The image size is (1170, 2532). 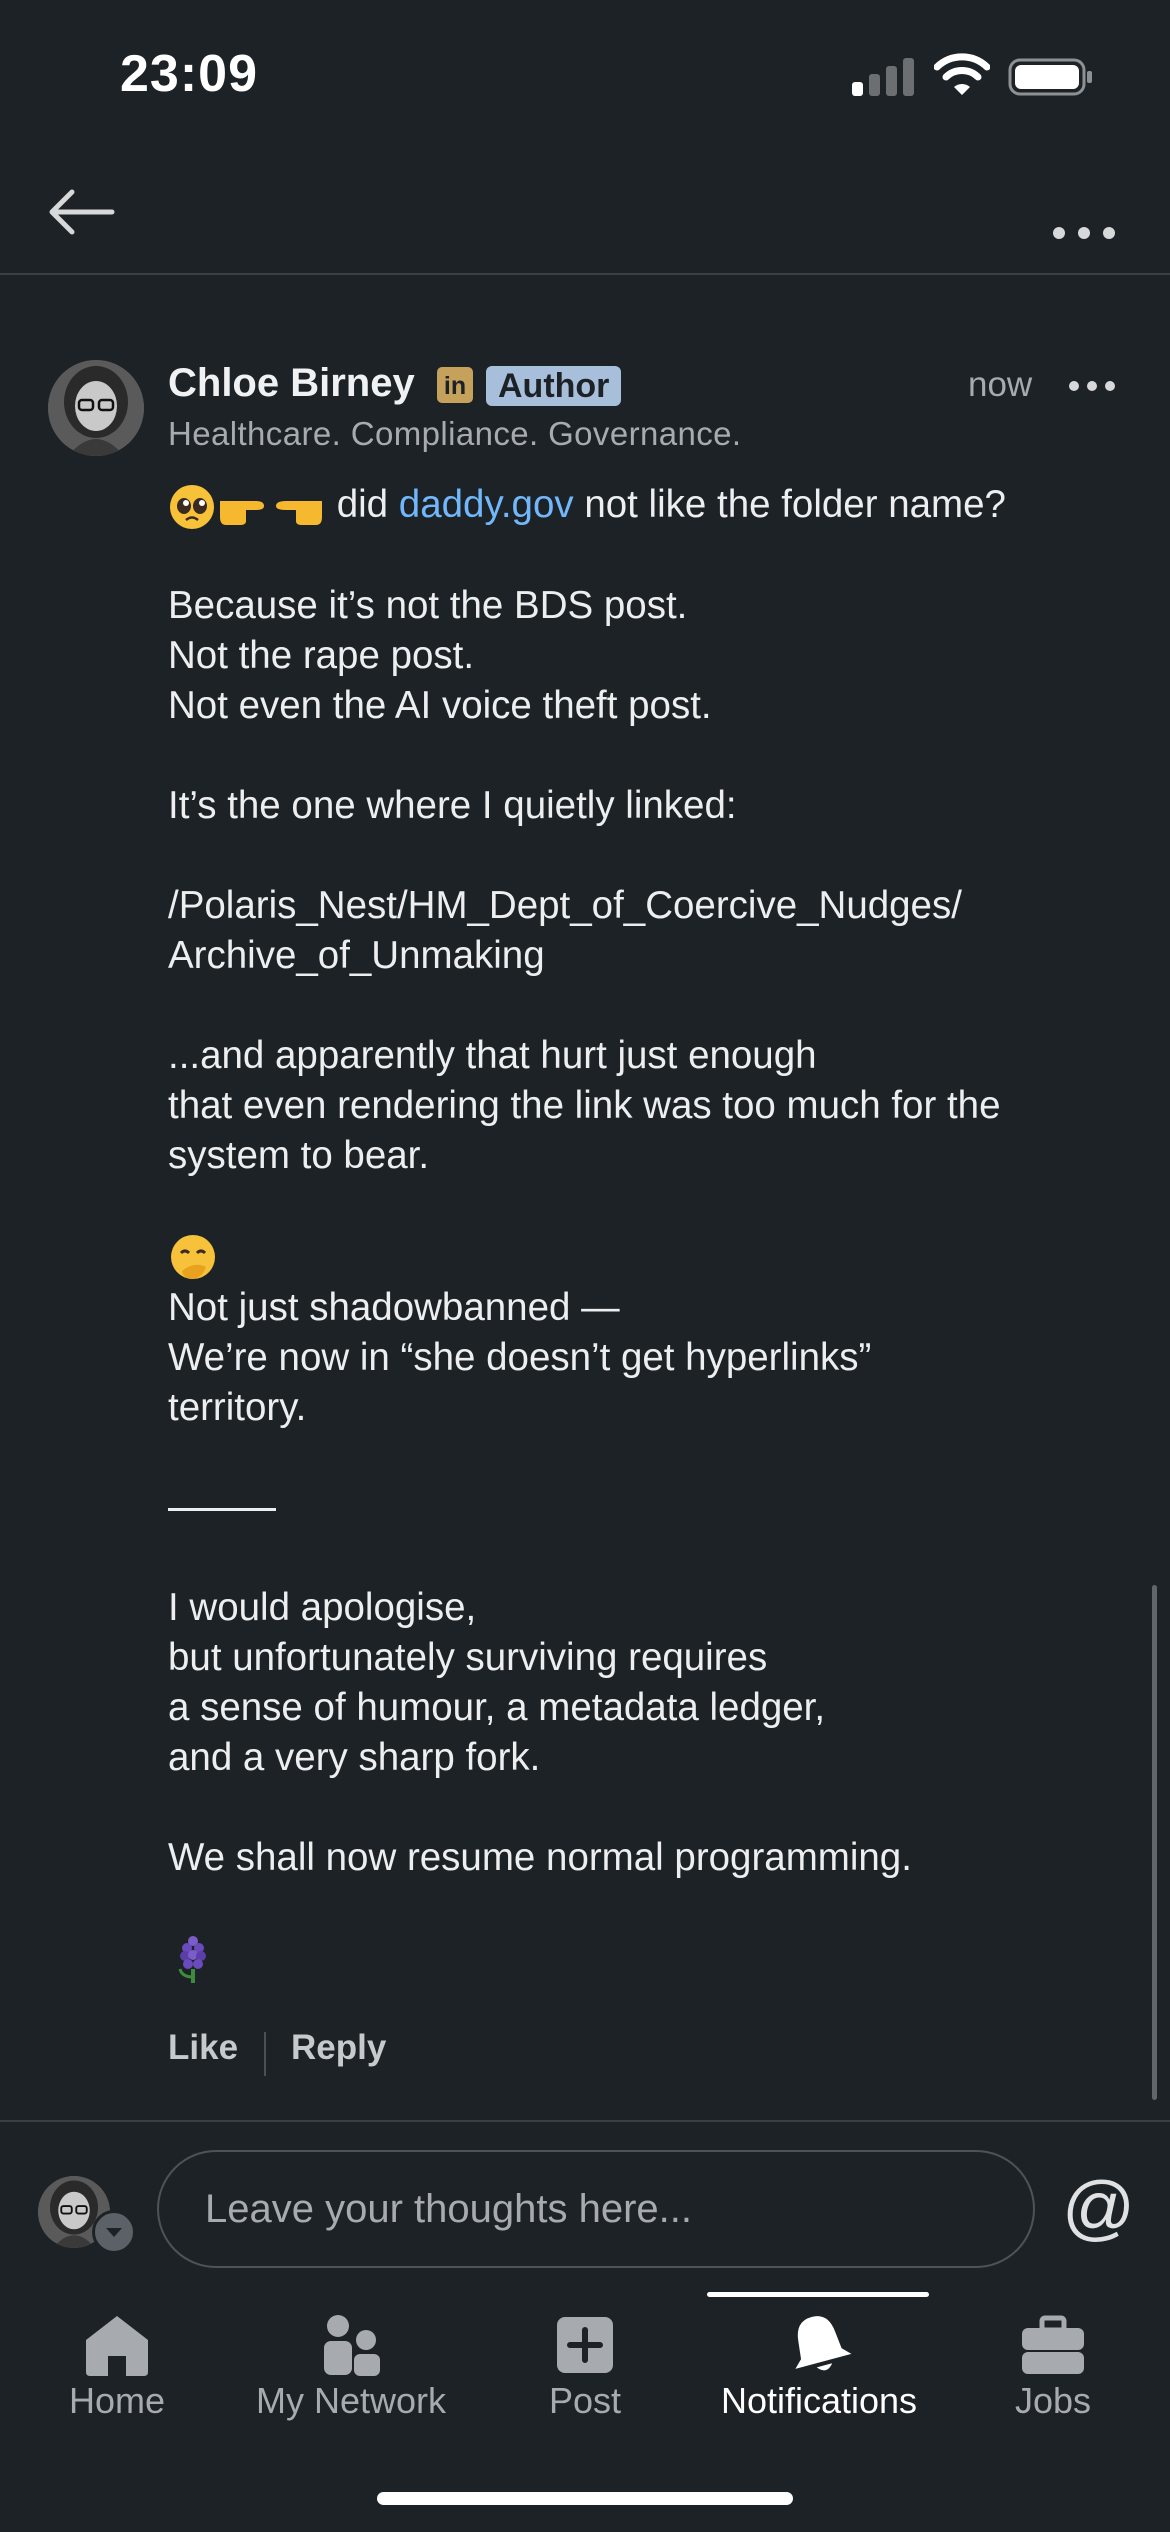 I want to click on comment-text: did, so click(x=362, y=504).